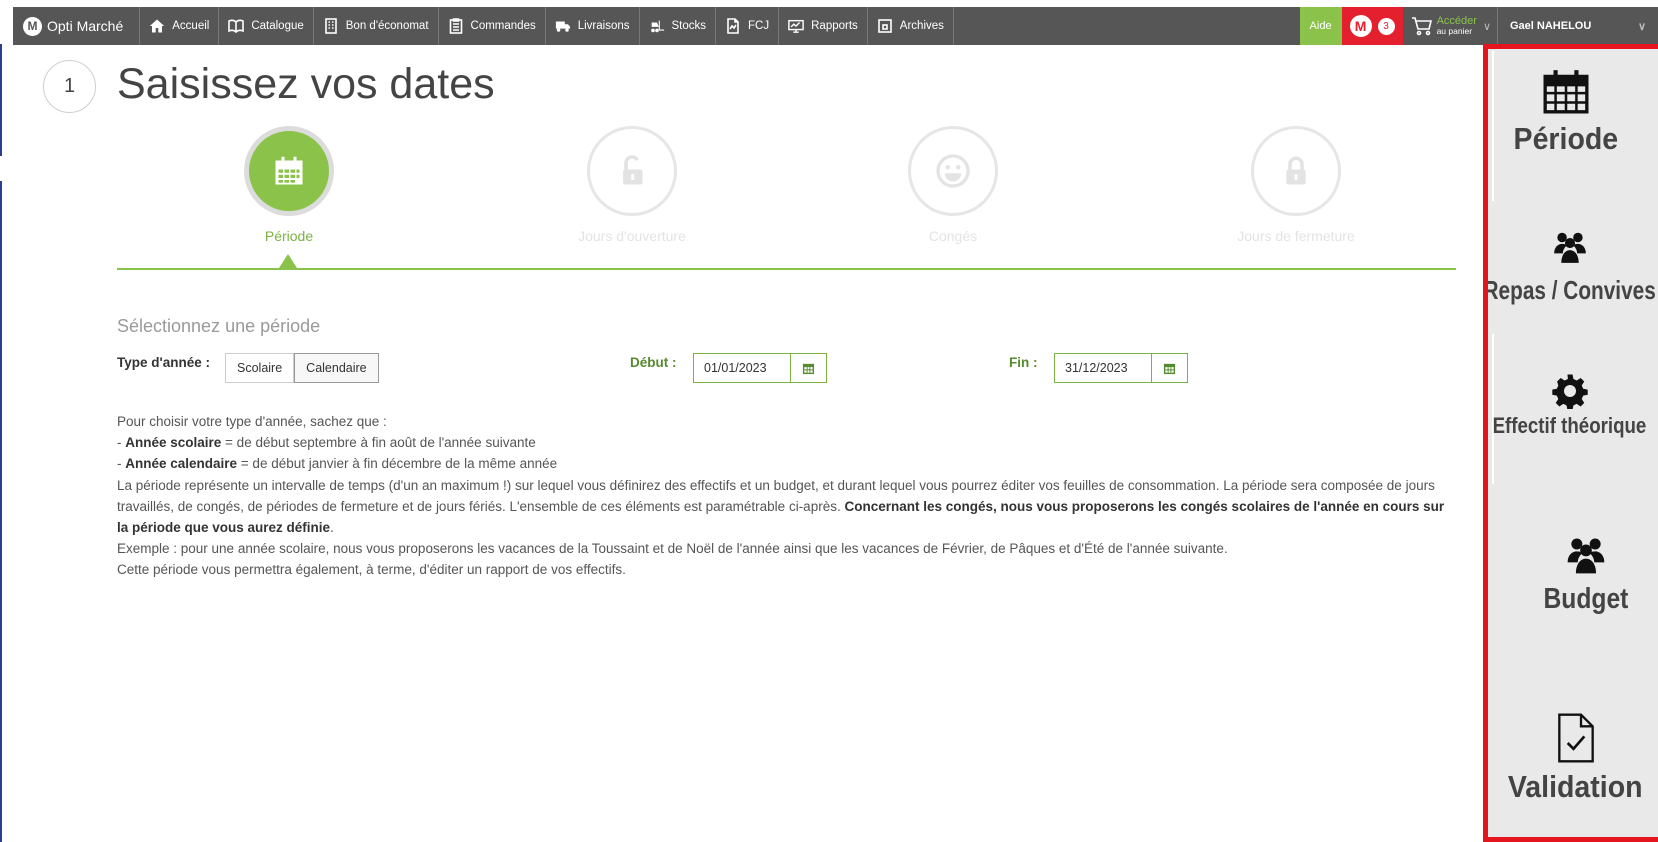 The height and width of the screenshot is (842, 1658). What do you see at coordinates (69, 86) in the screenshot?
I see `step-number: 1` at bounding box center [69, 86].